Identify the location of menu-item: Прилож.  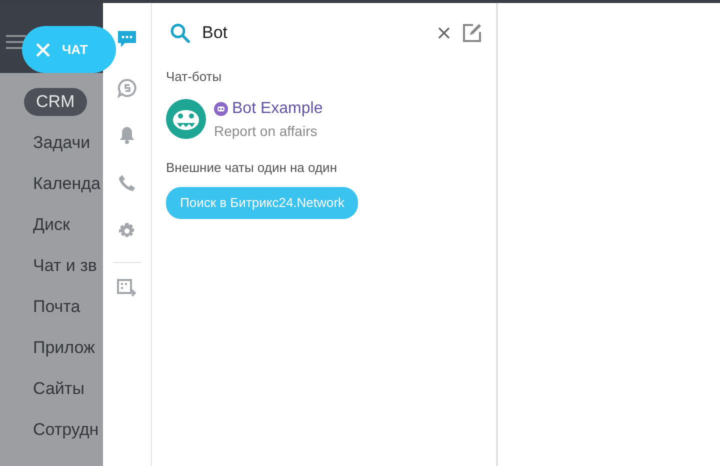
(64, 348).